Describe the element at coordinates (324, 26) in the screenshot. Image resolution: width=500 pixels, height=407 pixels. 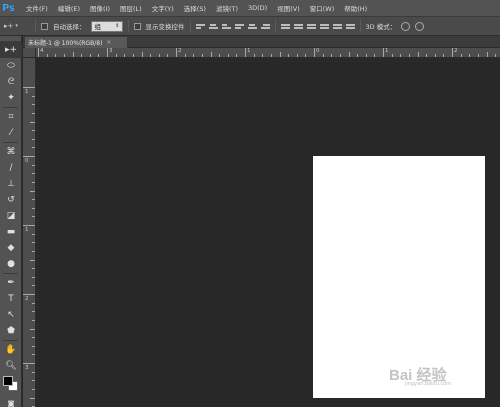
I see `distribute-left-icon` at that location.